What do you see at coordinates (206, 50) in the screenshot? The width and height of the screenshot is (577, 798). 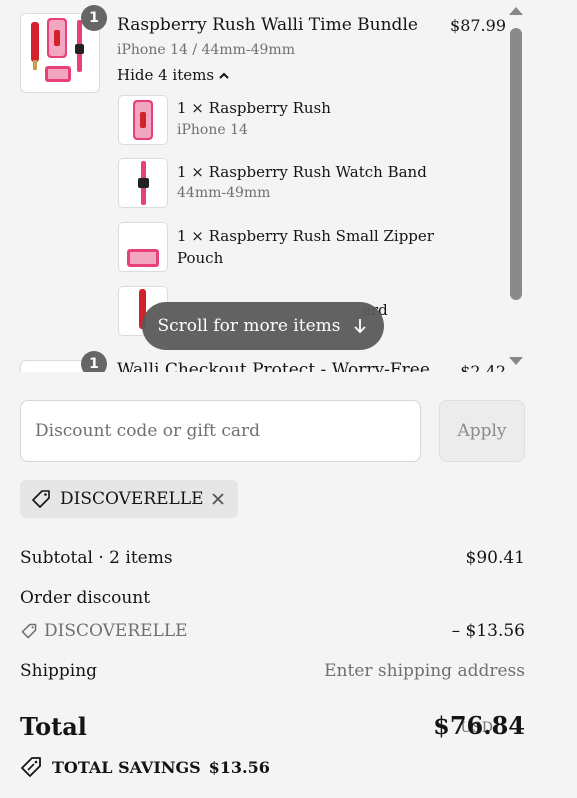 I see `product-variant: iPhone 14 / 44mm-49mm` at bounding box center [206, 50].